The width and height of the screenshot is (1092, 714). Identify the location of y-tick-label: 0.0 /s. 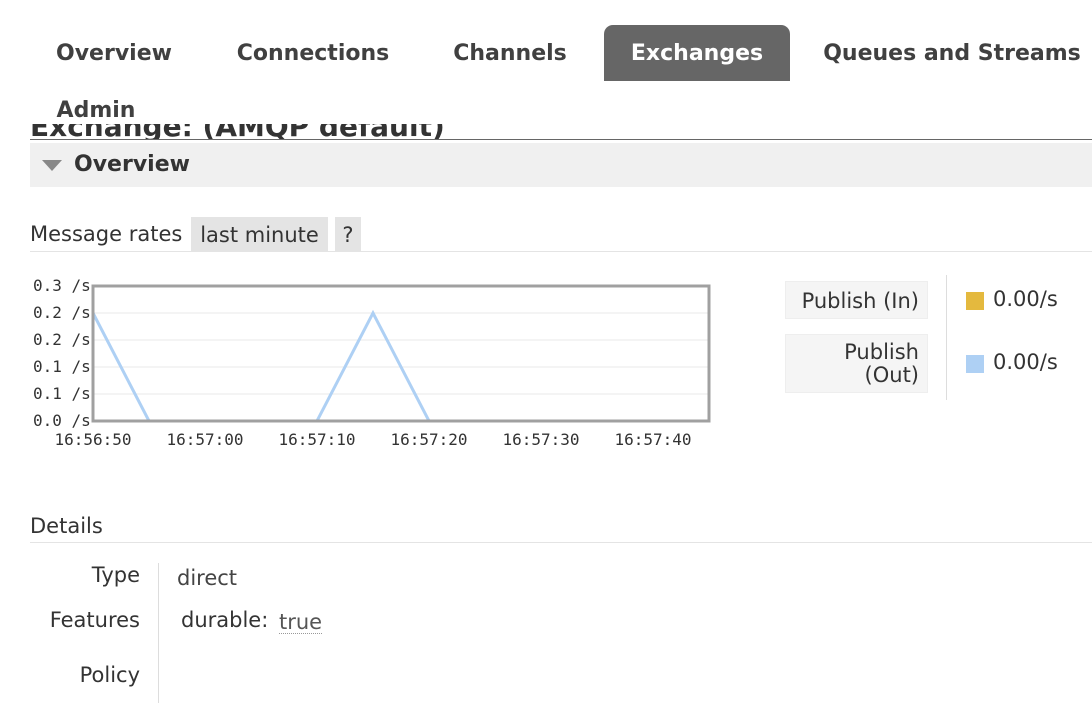
(62, 420).